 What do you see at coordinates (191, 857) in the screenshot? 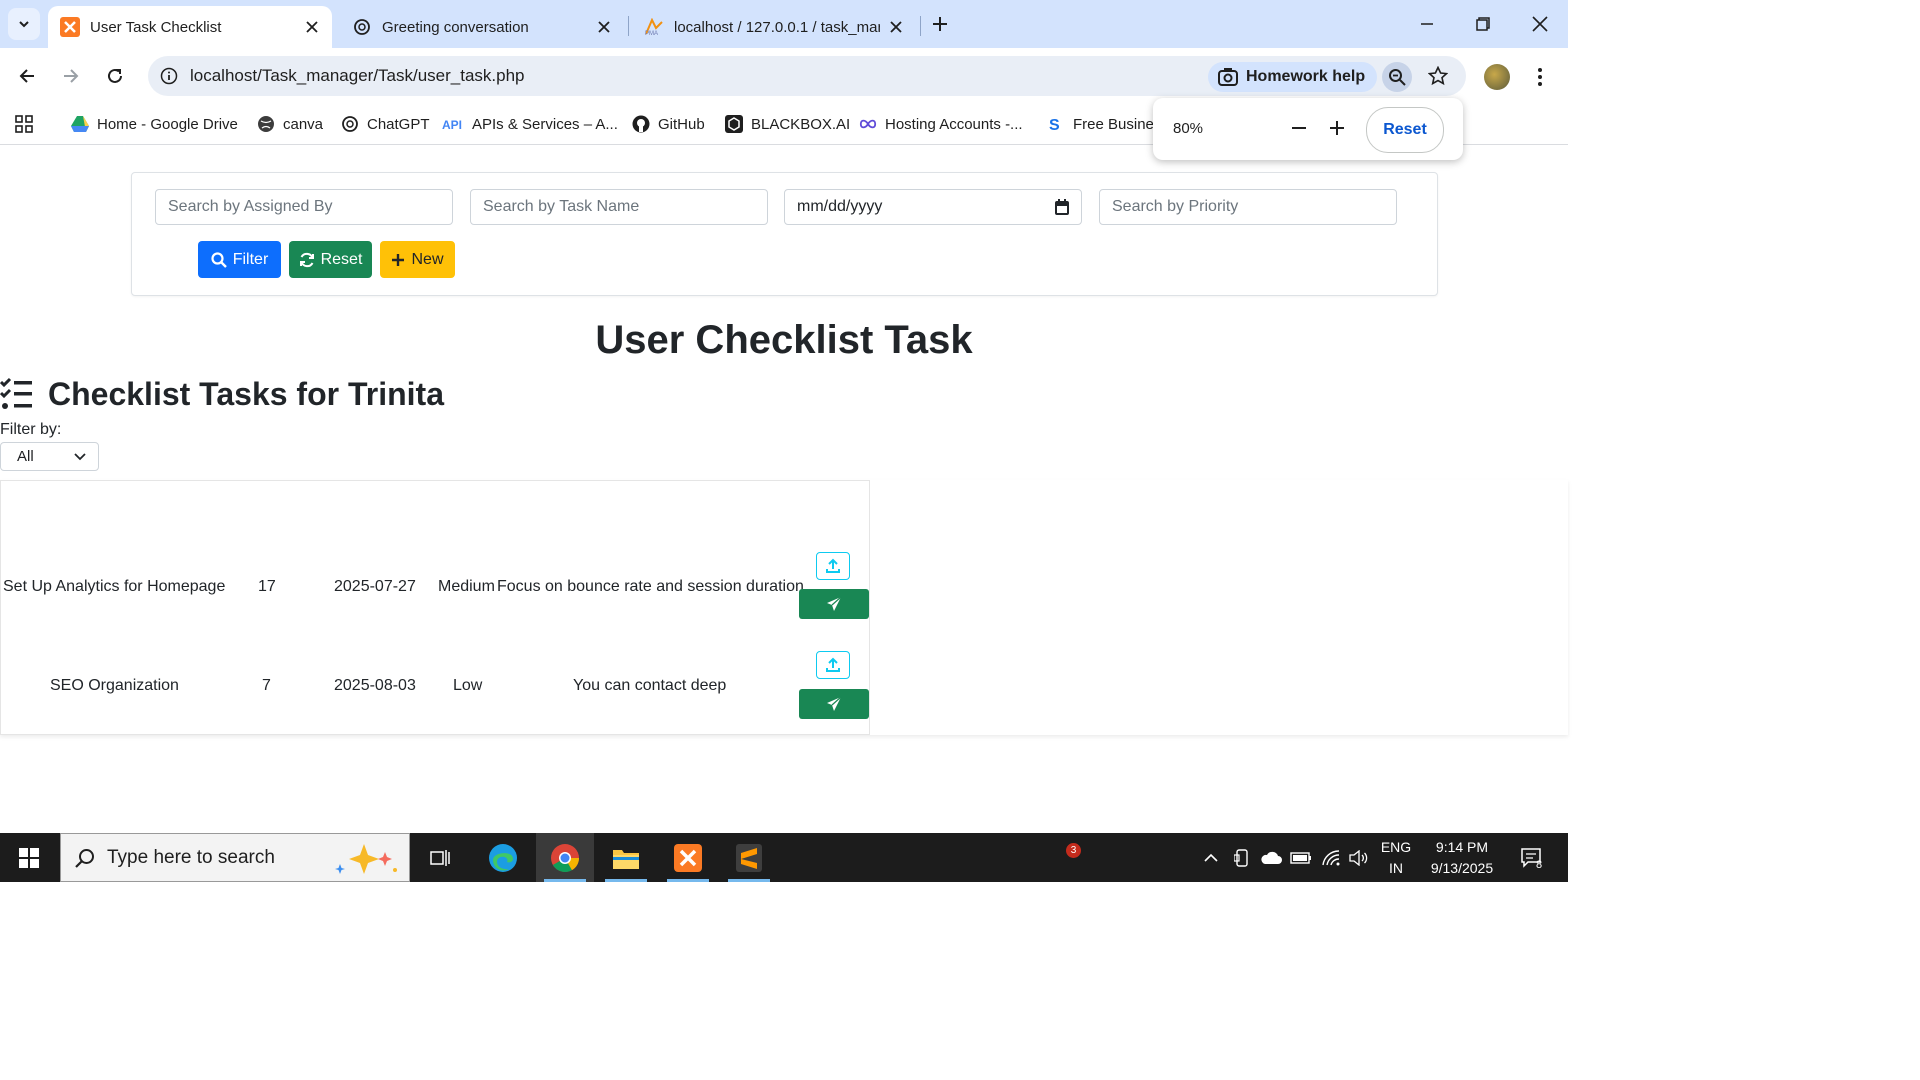
I see `taskbar-search-placeholder: Type here to search` at bounding box center [191, 857].